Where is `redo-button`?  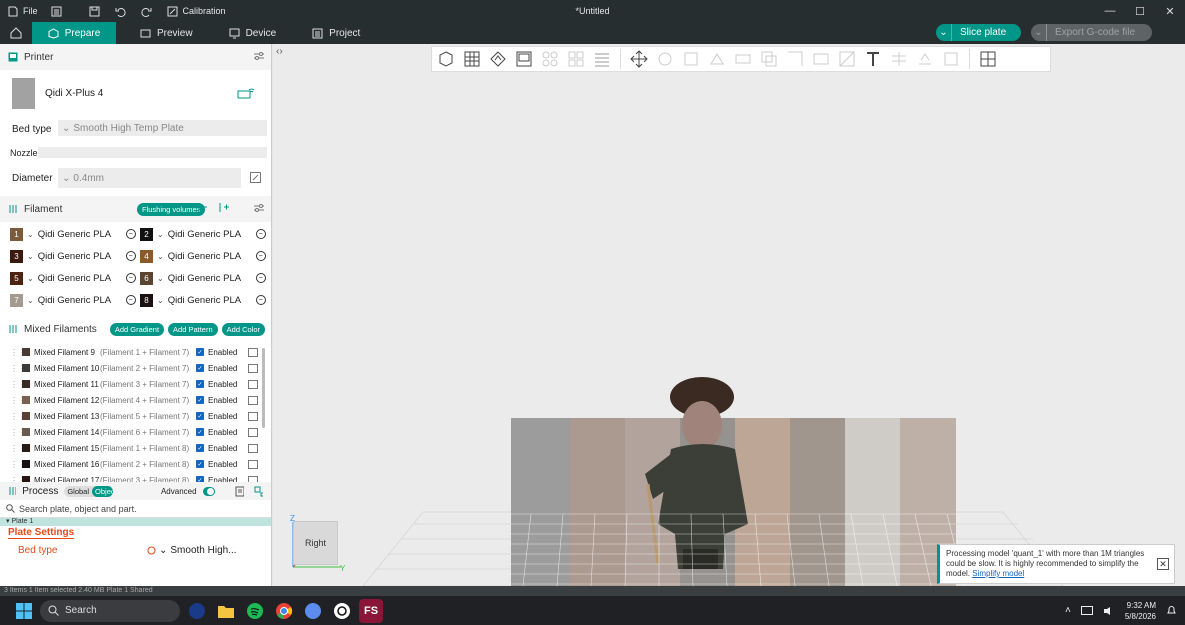 redo-button is located at coordinates (147, 11).